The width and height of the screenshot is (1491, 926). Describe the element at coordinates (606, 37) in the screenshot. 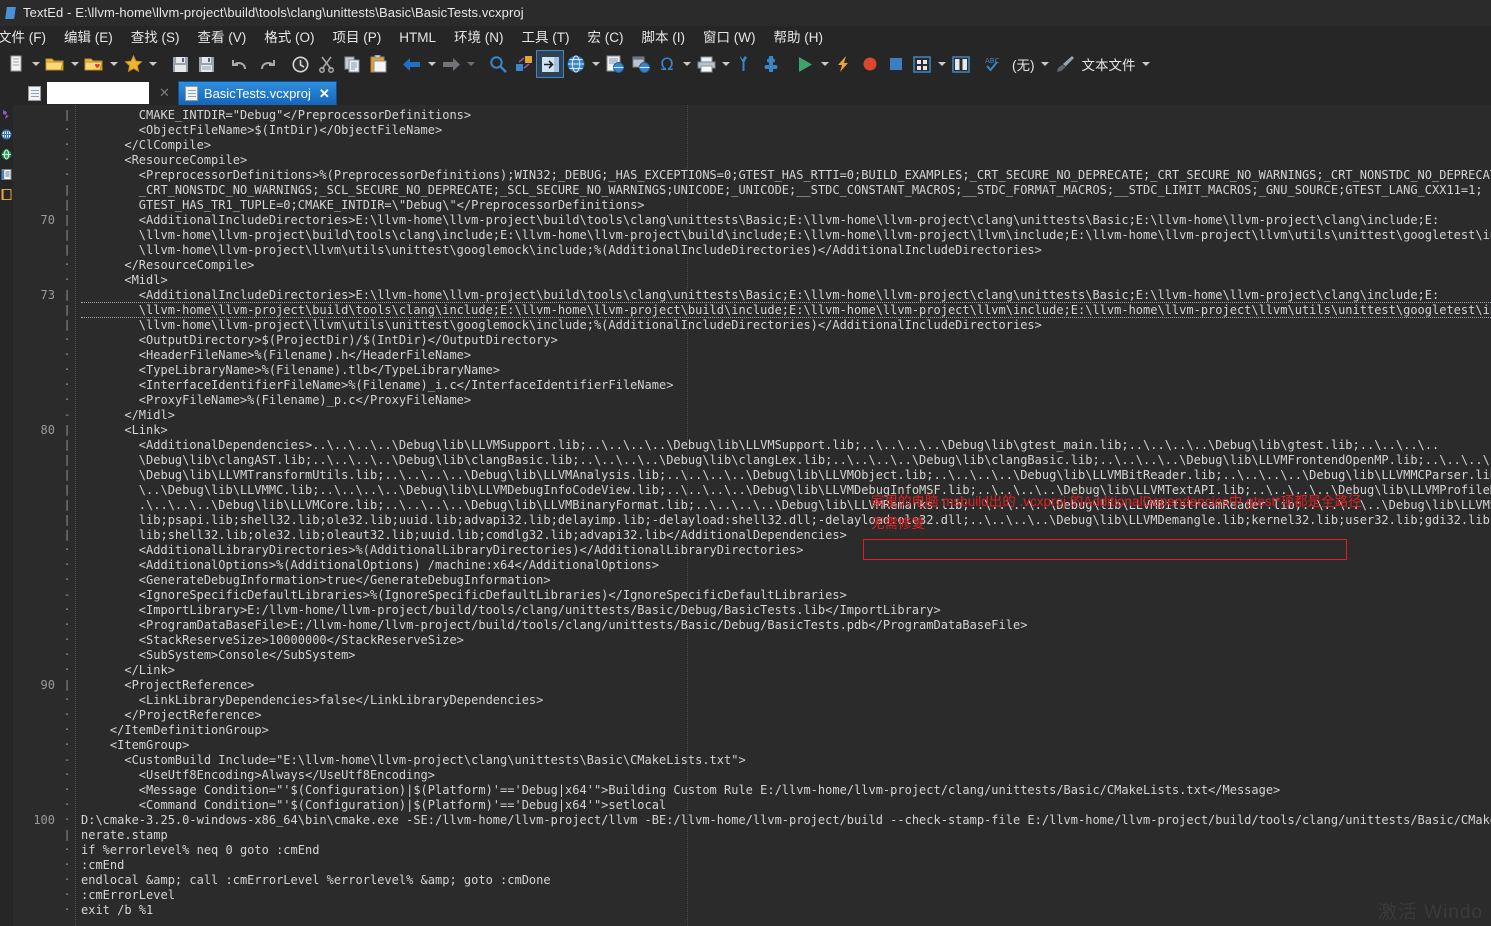

I see `menu-macro: 宏 (C)` at that location.